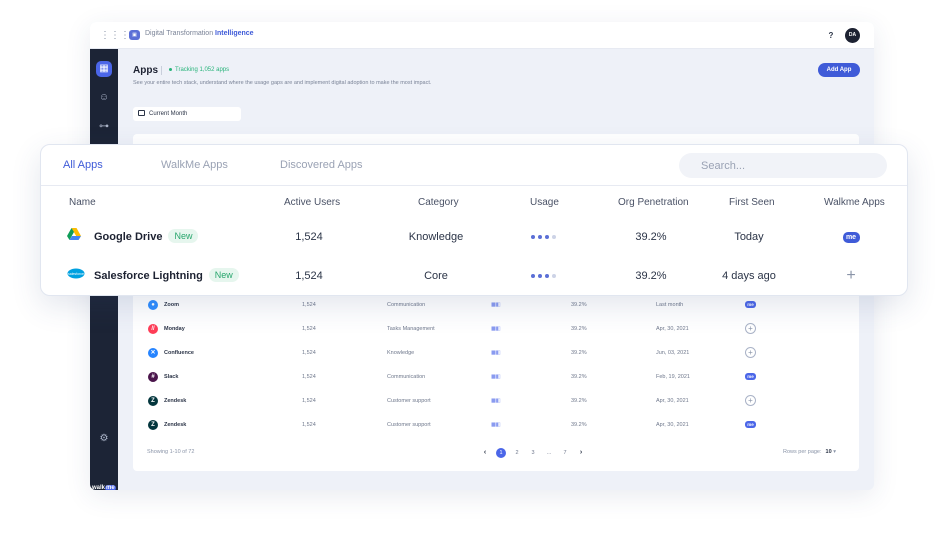  Describe the element at coordinates (153, 305) in the screenshot. I see `app-logo-icon: ●` at that location.